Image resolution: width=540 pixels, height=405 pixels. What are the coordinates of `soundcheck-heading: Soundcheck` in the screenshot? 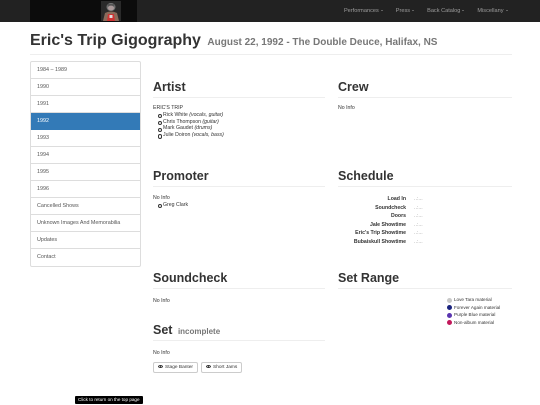 It's located at (190, 278).